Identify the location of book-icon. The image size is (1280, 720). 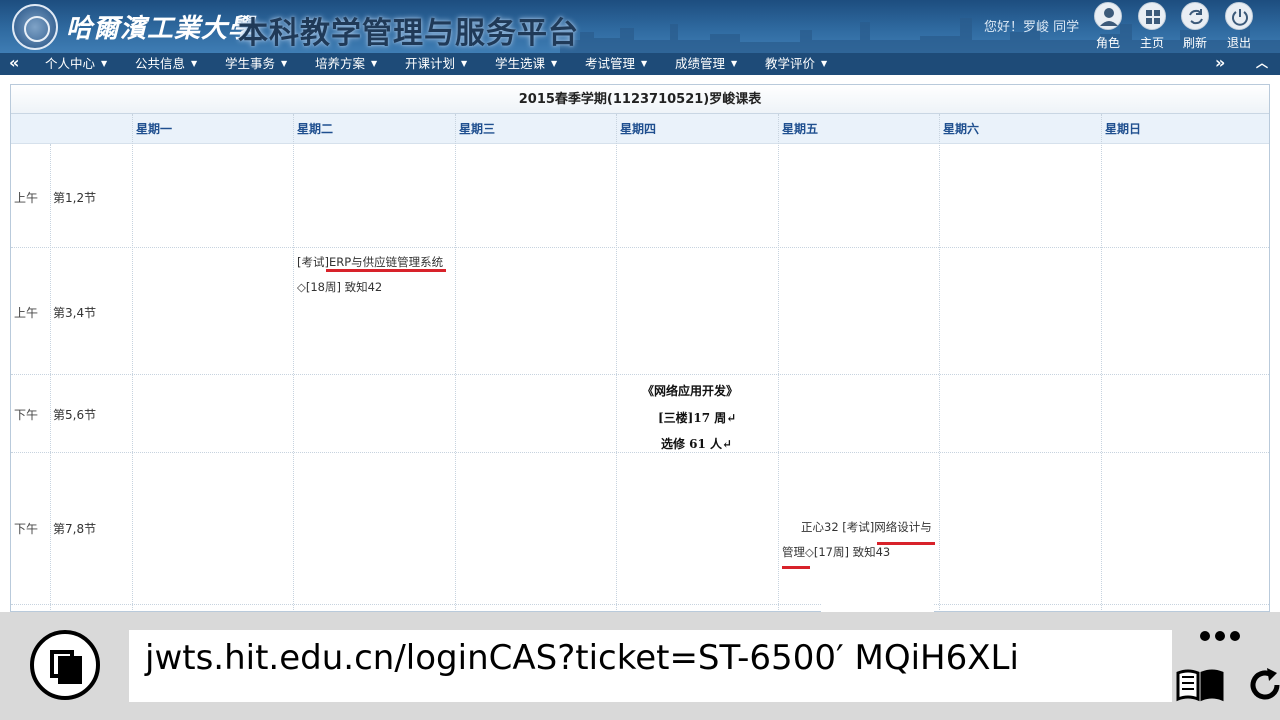
(1200, 685).